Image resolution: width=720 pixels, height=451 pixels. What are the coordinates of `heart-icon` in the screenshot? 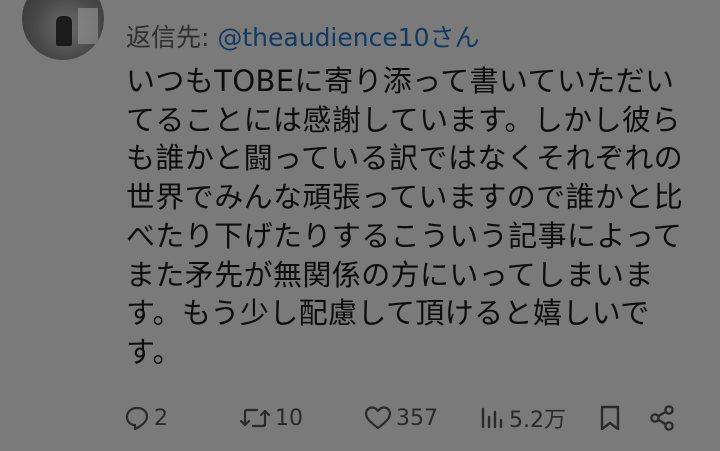 It's located at (378, 418).